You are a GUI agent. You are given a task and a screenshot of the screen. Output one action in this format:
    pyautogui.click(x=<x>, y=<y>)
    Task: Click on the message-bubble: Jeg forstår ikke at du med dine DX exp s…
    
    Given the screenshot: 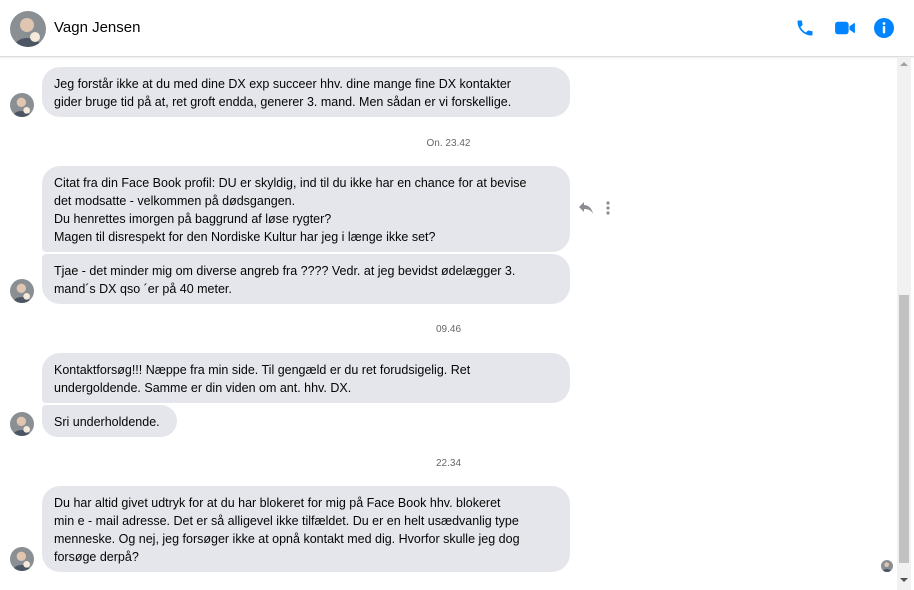 What is the action you would take?
    pyautogui.click(x=306, y=92)
    